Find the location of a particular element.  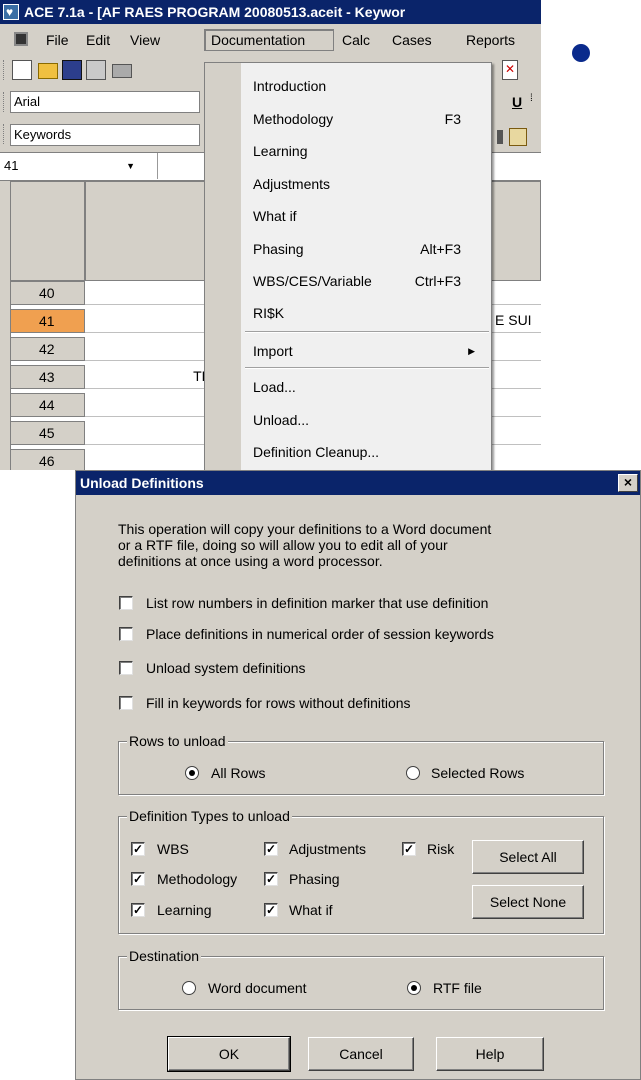

underline-button: U is located at coordinates (517, 102).